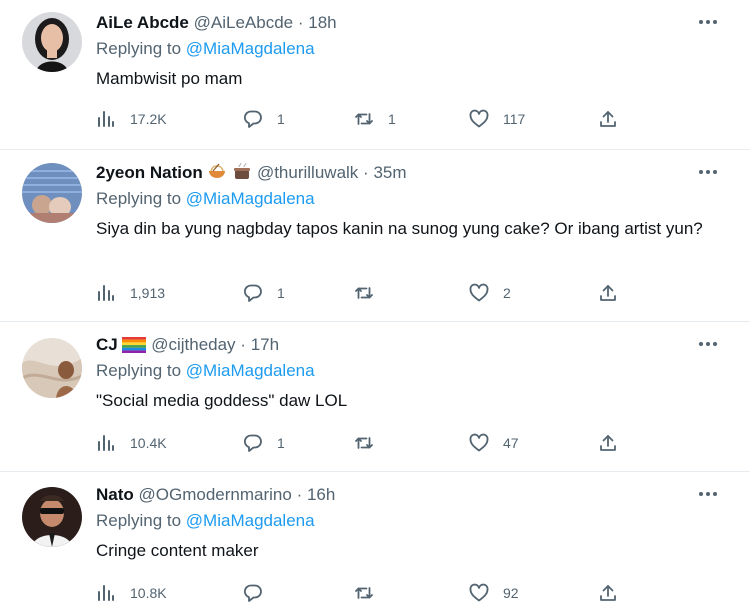 This screenshot has width=750, height=615. Describe the element at coordinates (322, 22) in the screenshot. I see `timestamp: 18h` at that location.